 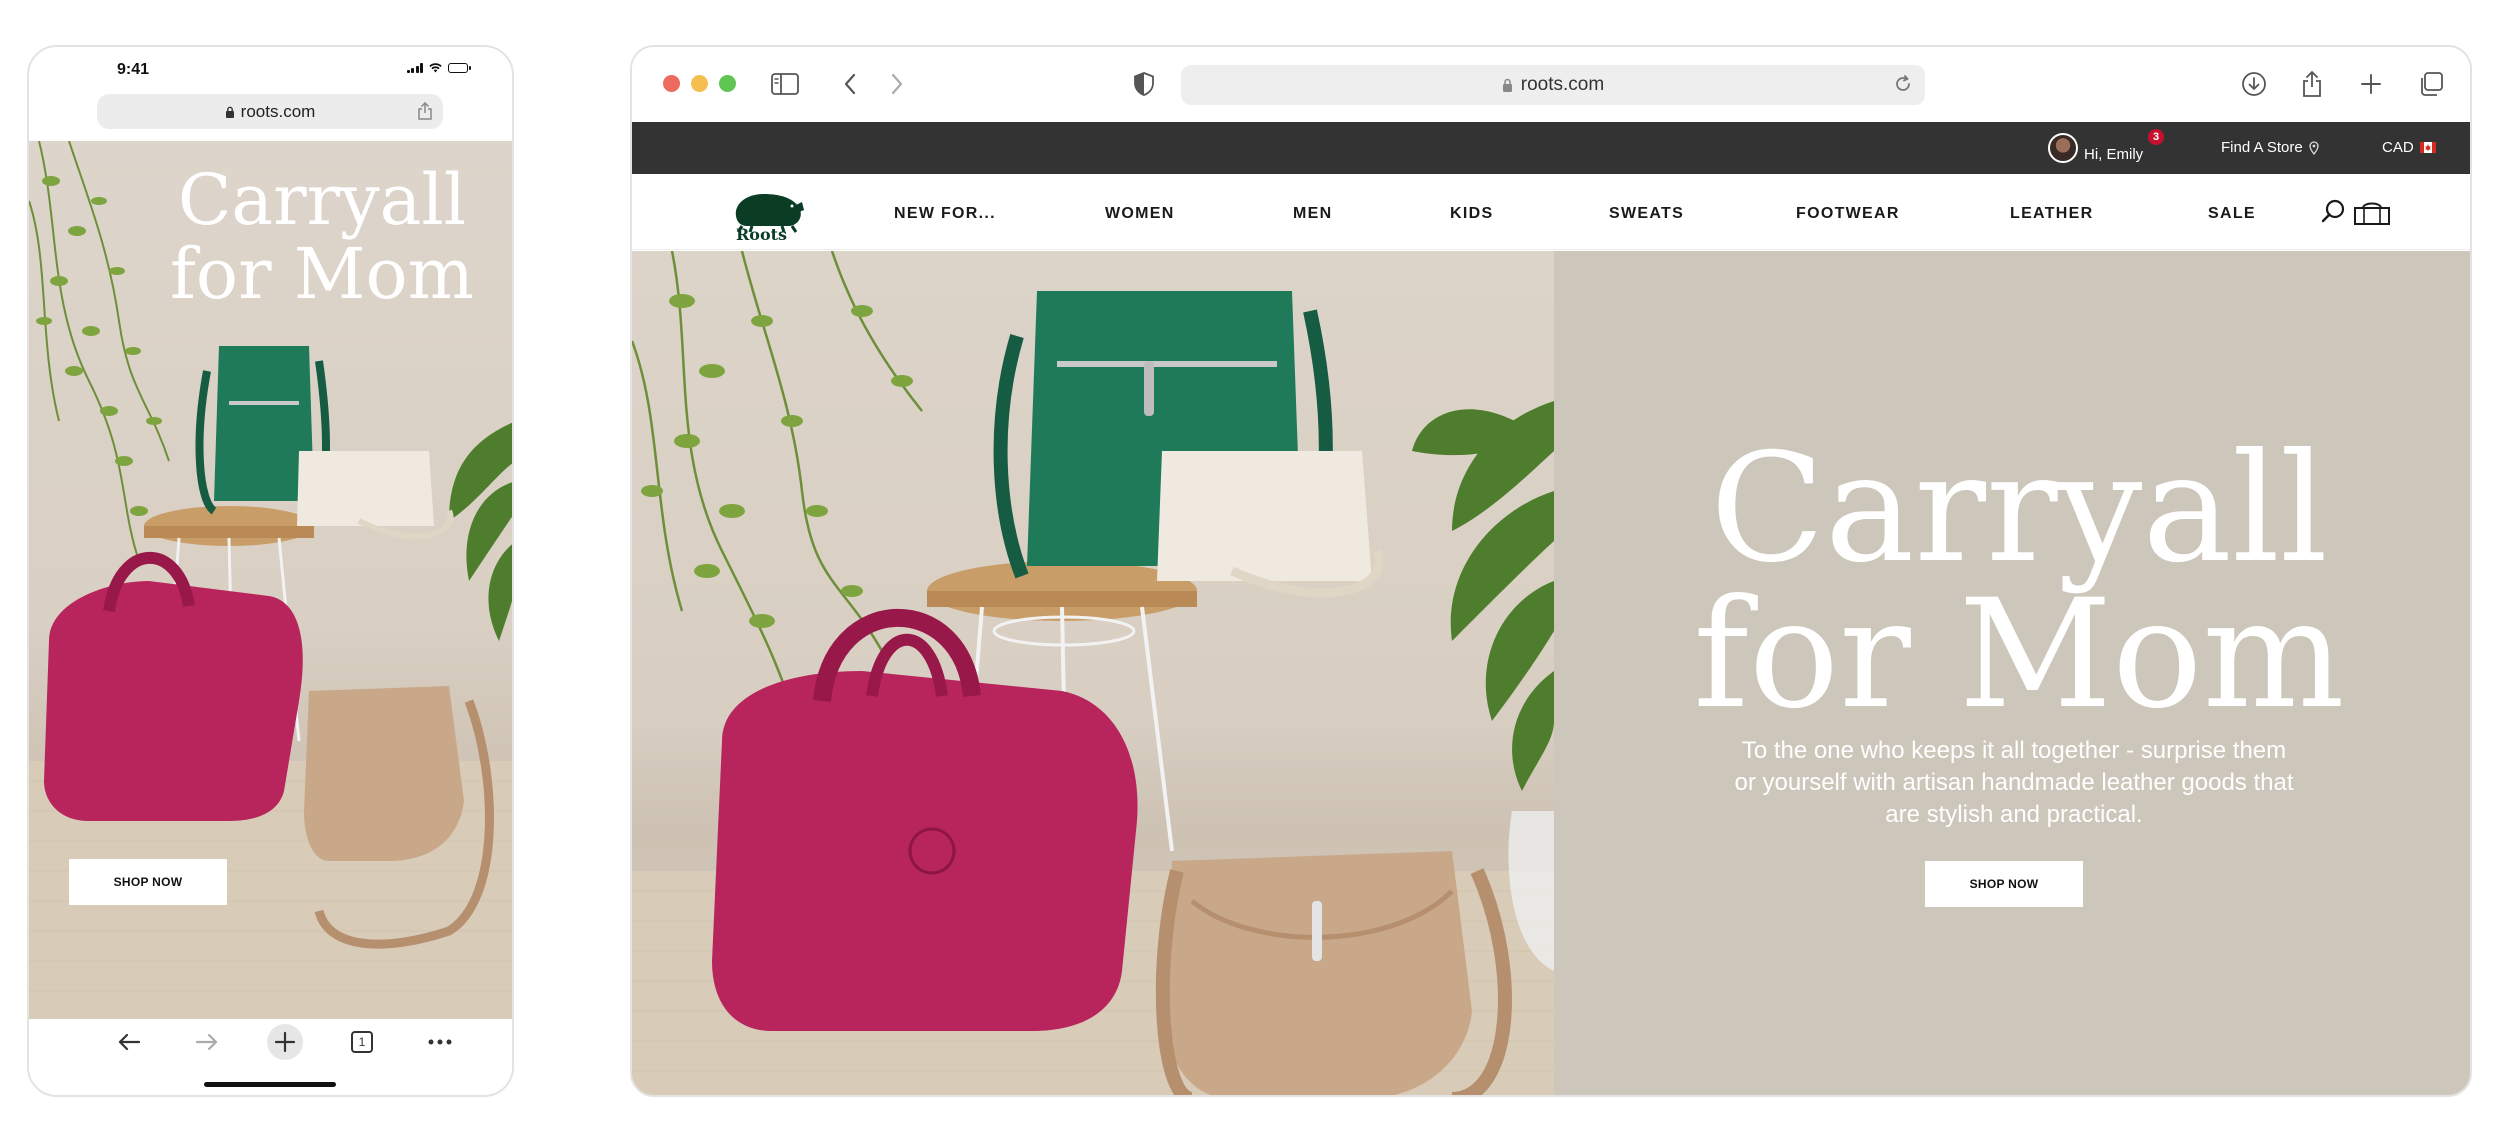 I want to click on phone-address-bar: roots.com, so click(x=270, y=111).